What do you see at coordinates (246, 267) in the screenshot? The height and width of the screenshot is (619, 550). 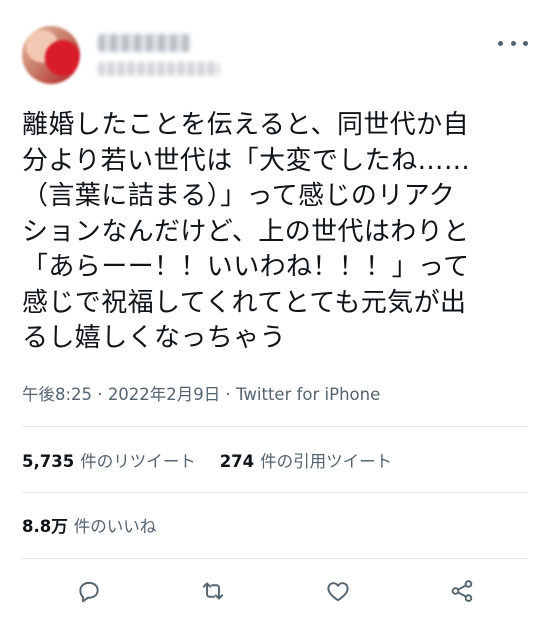 I see `tweet-text-line: 「あらーー！！いいわね！！！」って` at bounding box center [246, 267].